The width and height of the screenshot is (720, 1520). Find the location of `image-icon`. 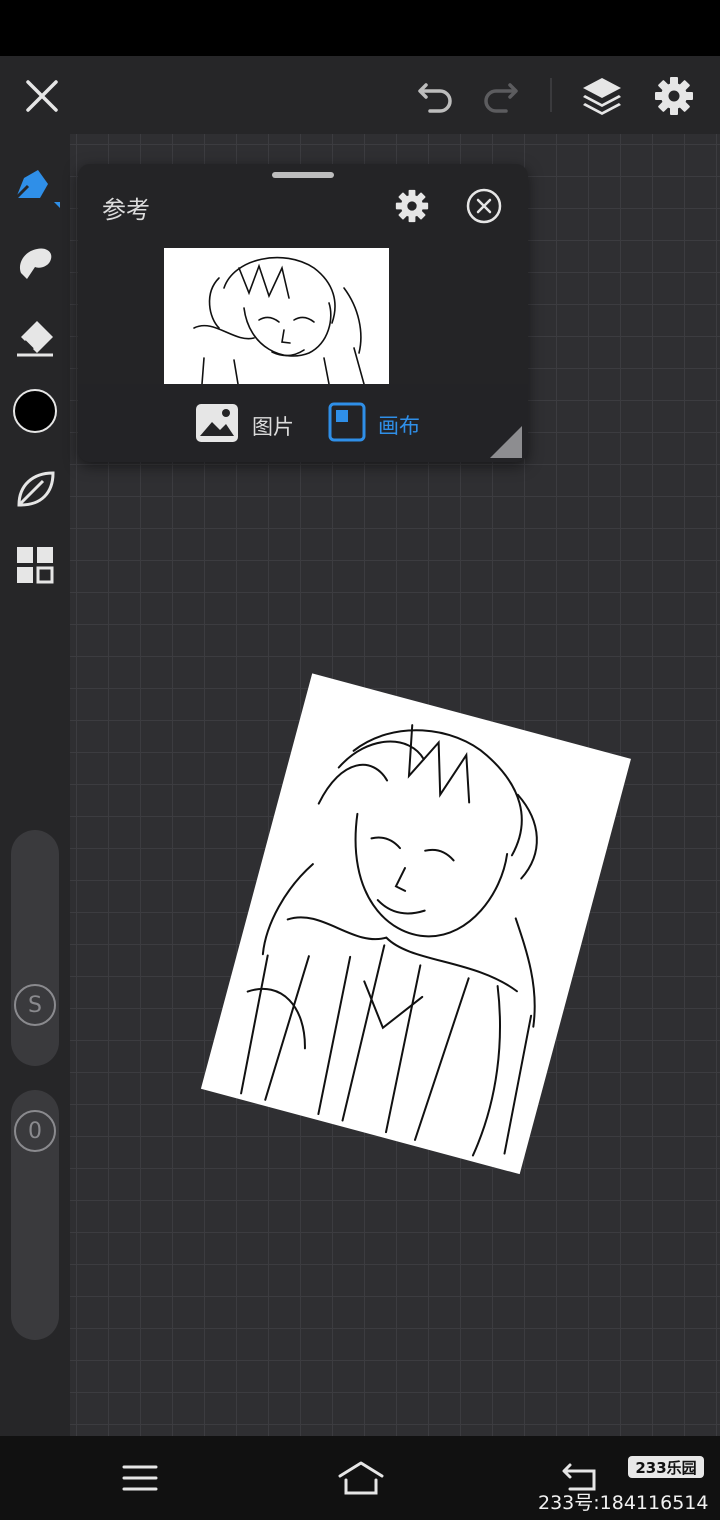

image-icon is located at coordinates (217, 425).